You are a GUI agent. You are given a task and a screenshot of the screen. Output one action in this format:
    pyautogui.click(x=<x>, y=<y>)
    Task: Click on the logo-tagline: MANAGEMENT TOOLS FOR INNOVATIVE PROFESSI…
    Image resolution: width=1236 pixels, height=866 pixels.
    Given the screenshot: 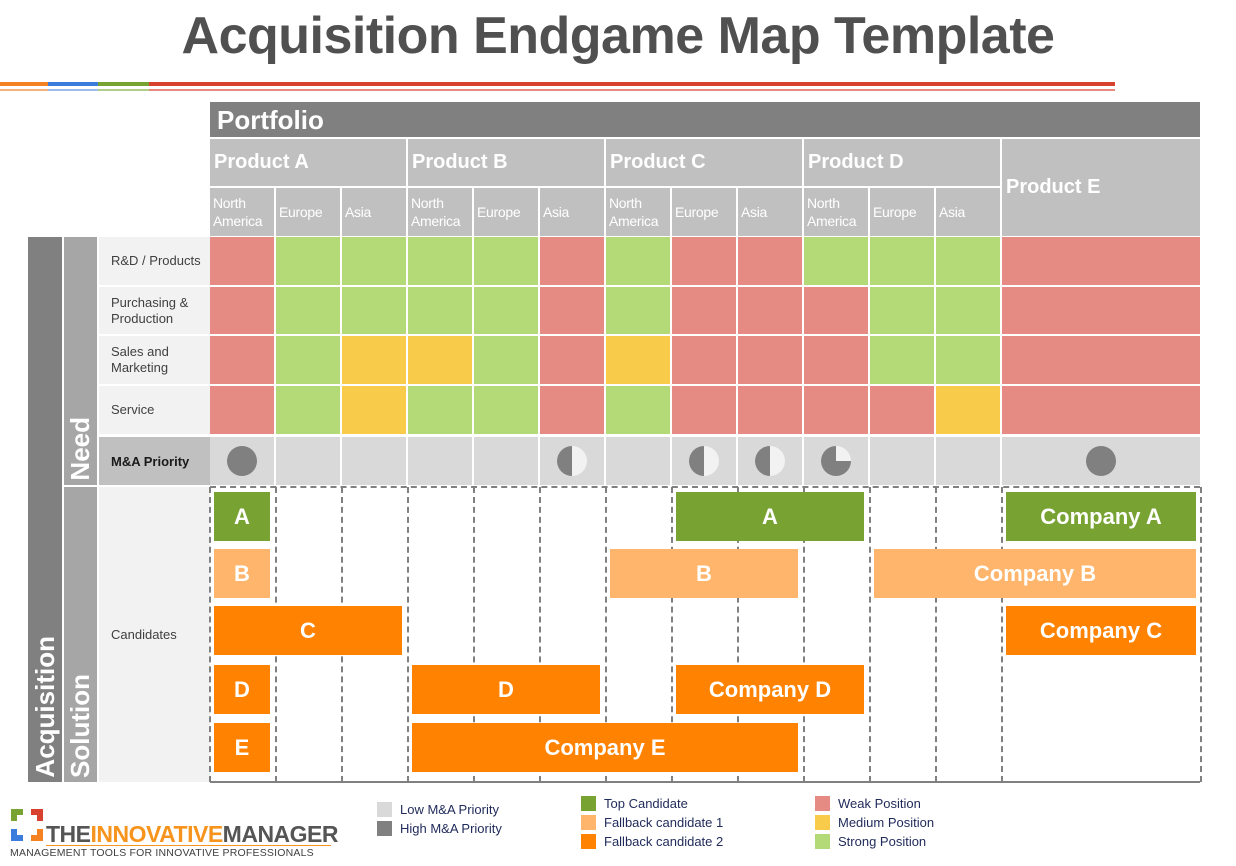 What is the action you would take?
    pyautogui.click(x=162, y=853)
    